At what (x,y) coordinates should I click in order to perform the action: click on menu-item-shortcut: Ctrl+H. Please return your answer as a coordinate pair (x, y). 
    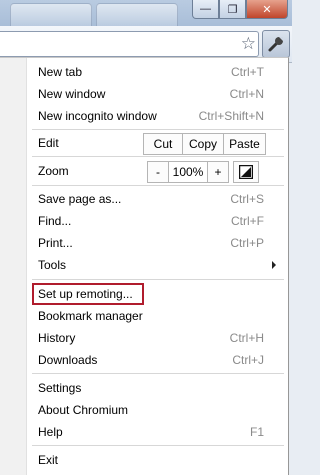
    Looking at the image, I should click on (246, 338).